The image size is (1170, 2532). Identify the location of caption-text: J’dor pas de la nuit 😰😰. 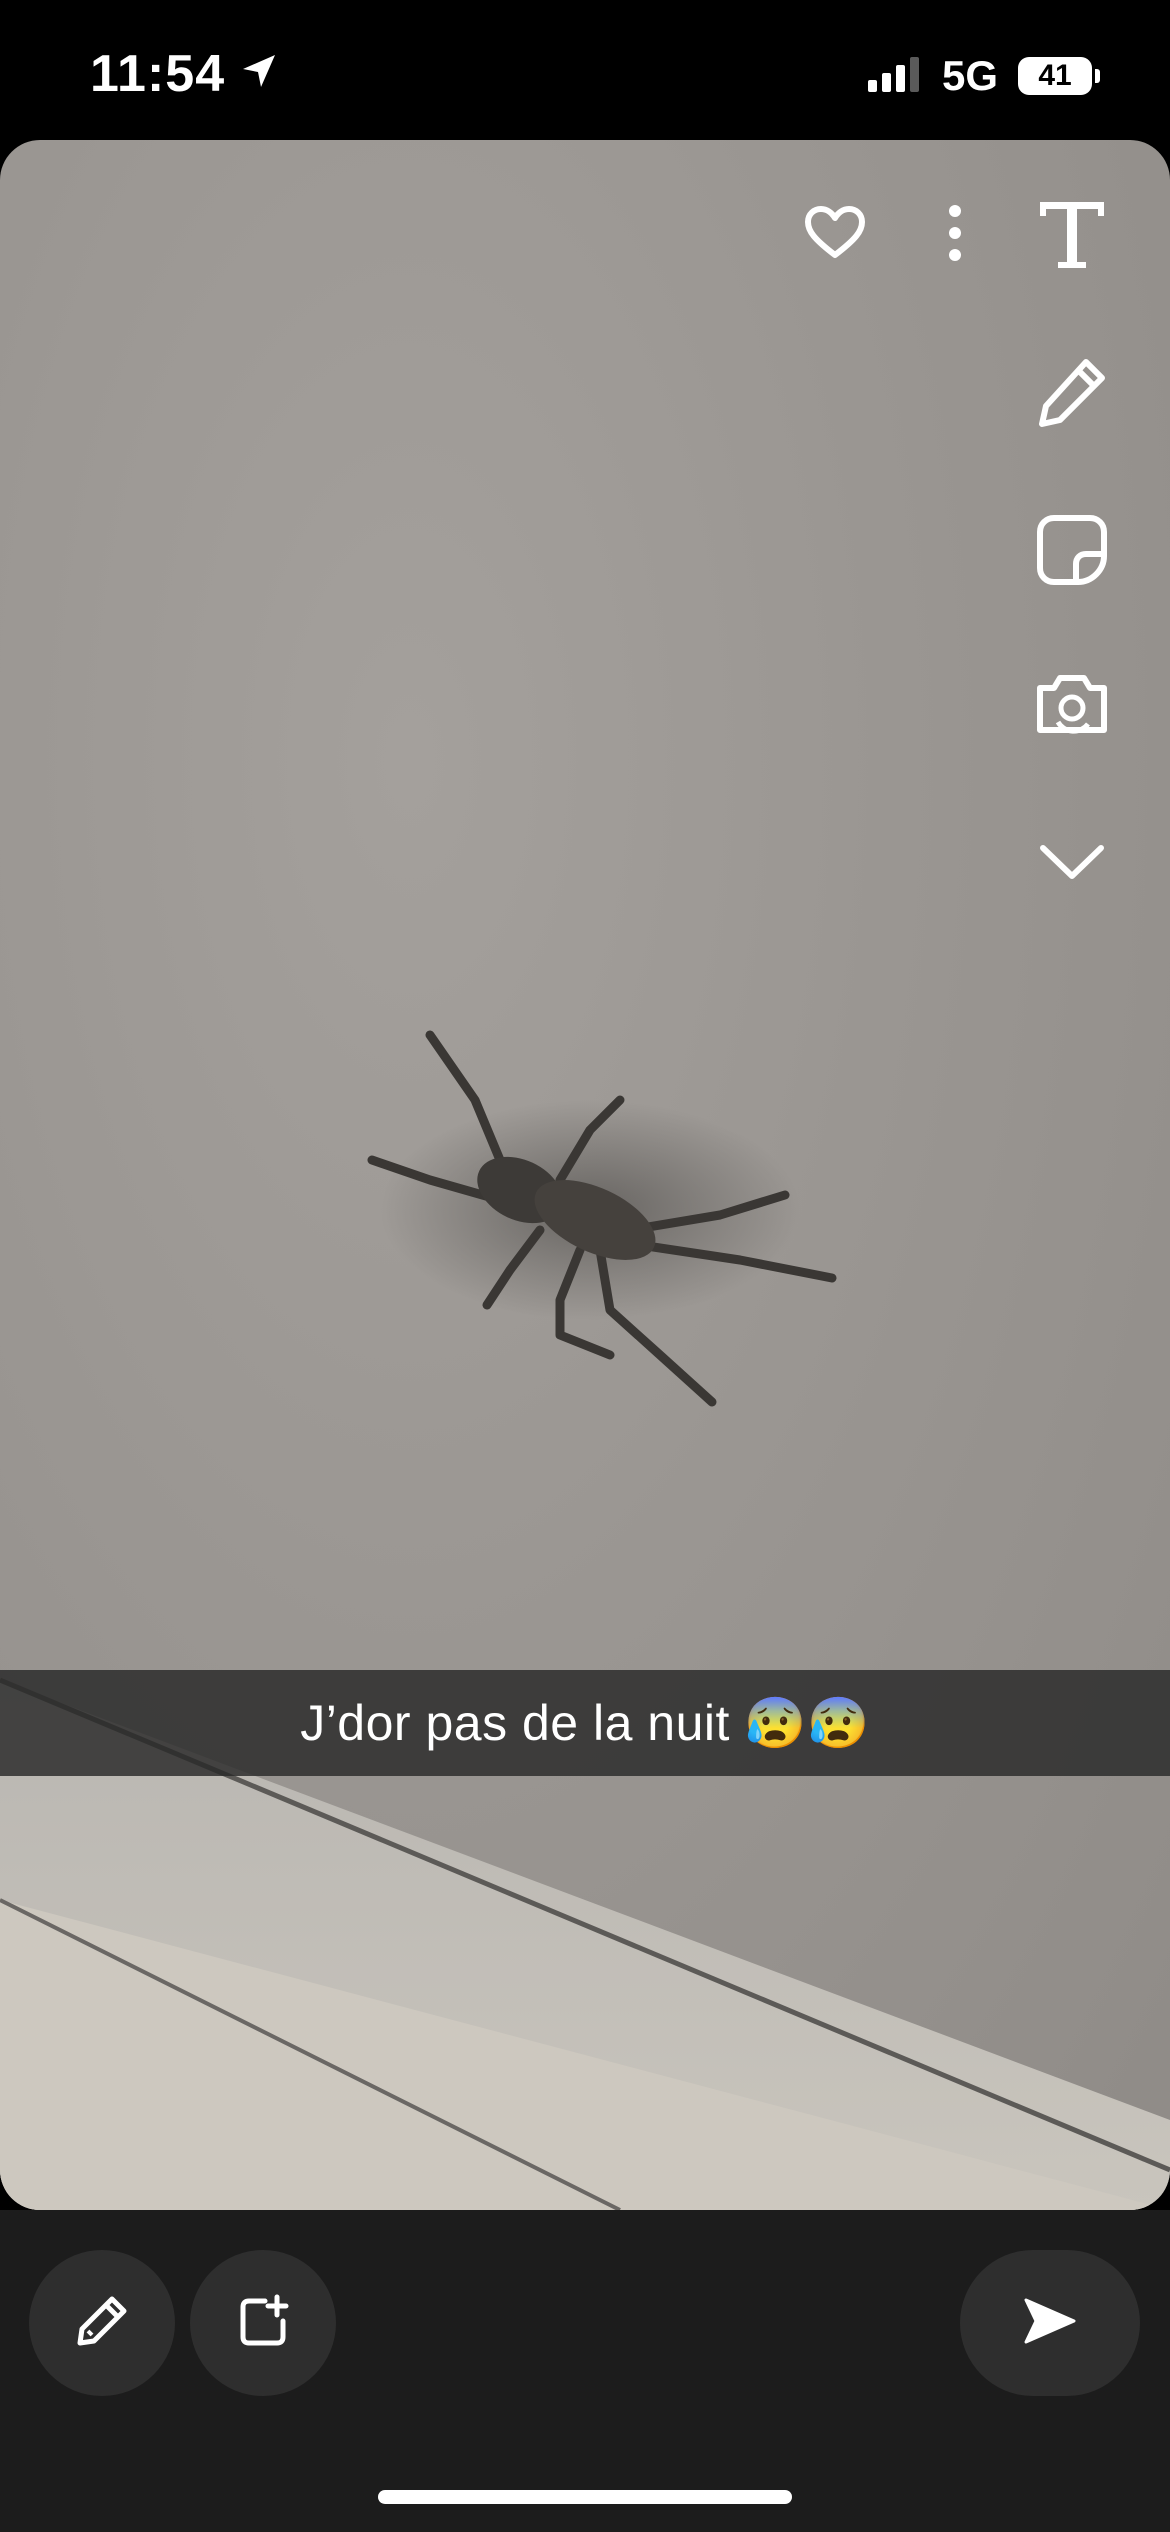
(585, 1722).